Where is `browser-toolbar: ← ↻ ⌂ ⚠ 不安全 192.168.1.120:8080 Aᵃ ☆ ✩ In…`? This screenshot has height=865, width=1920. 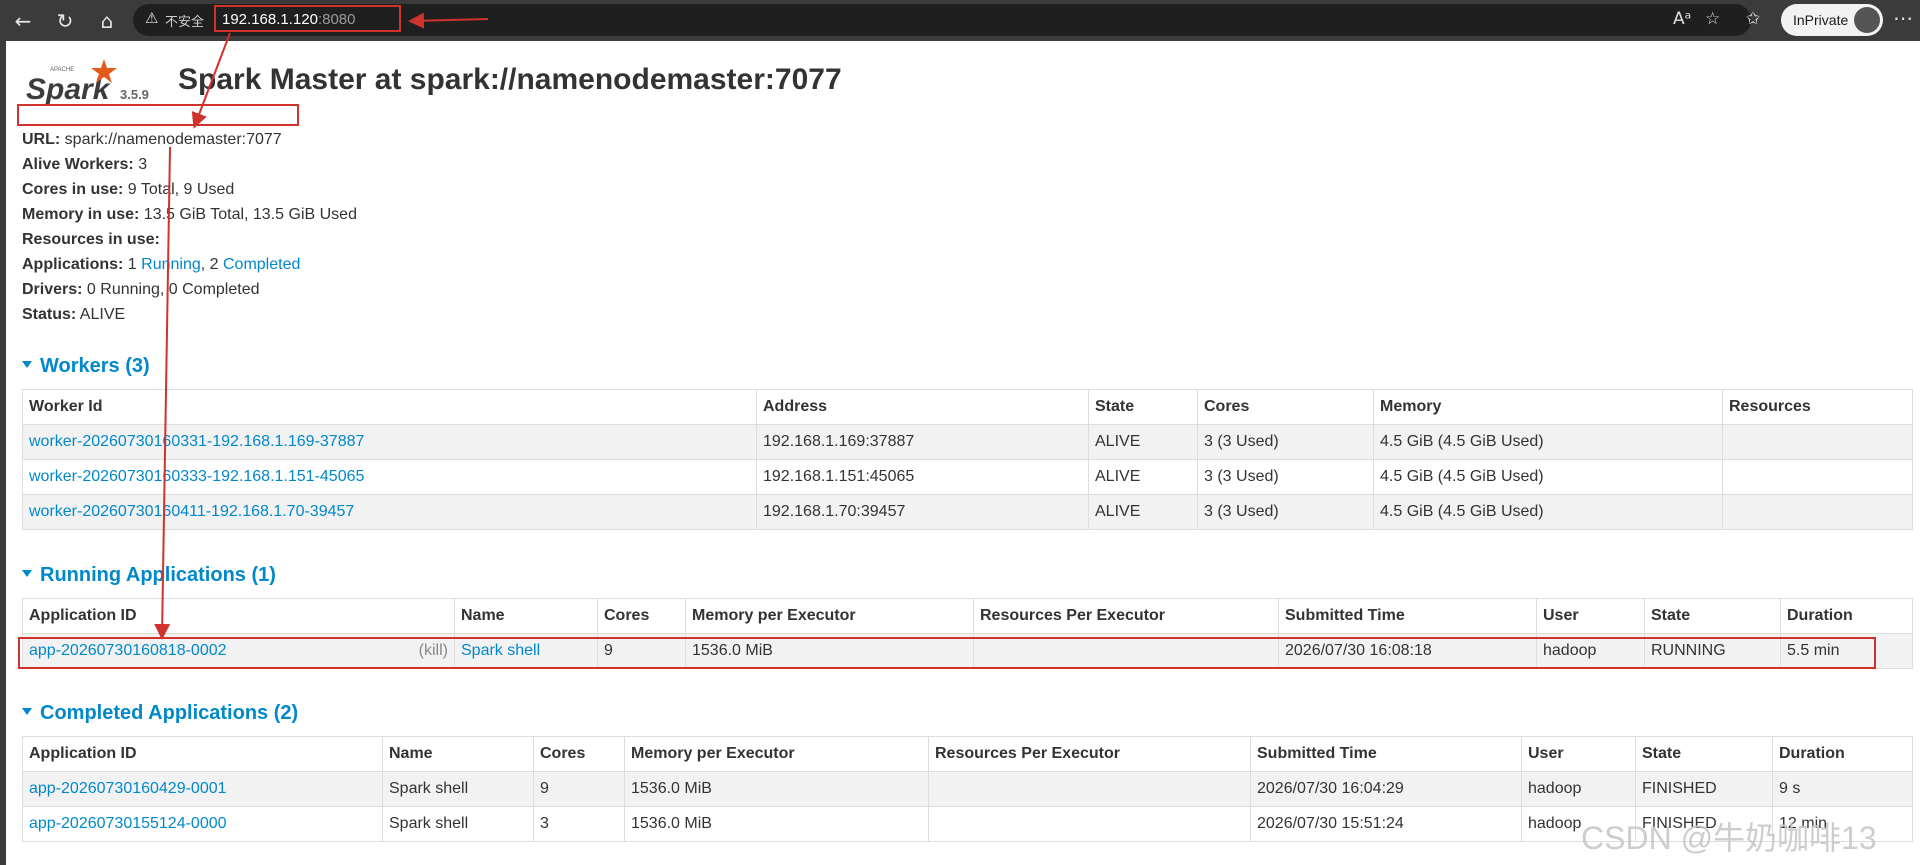 browser-toolbar: ← ↻ ⌂ ⚠ 不安全 192.168.1.120:8080 Aᵃ ☆ ✩ In… is located at coordinates (960, 20).